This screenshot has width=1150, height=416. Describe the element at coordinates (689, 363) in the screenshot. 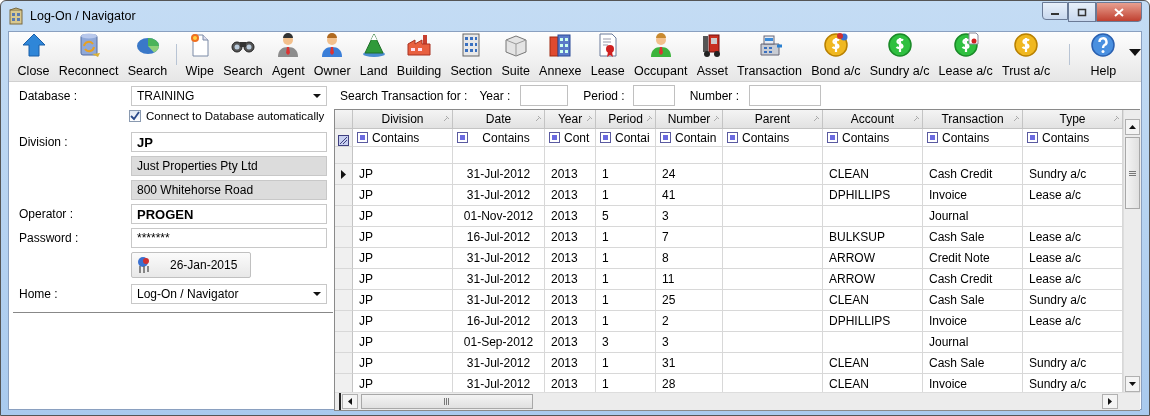

I see `table-cell: 31` at that location.